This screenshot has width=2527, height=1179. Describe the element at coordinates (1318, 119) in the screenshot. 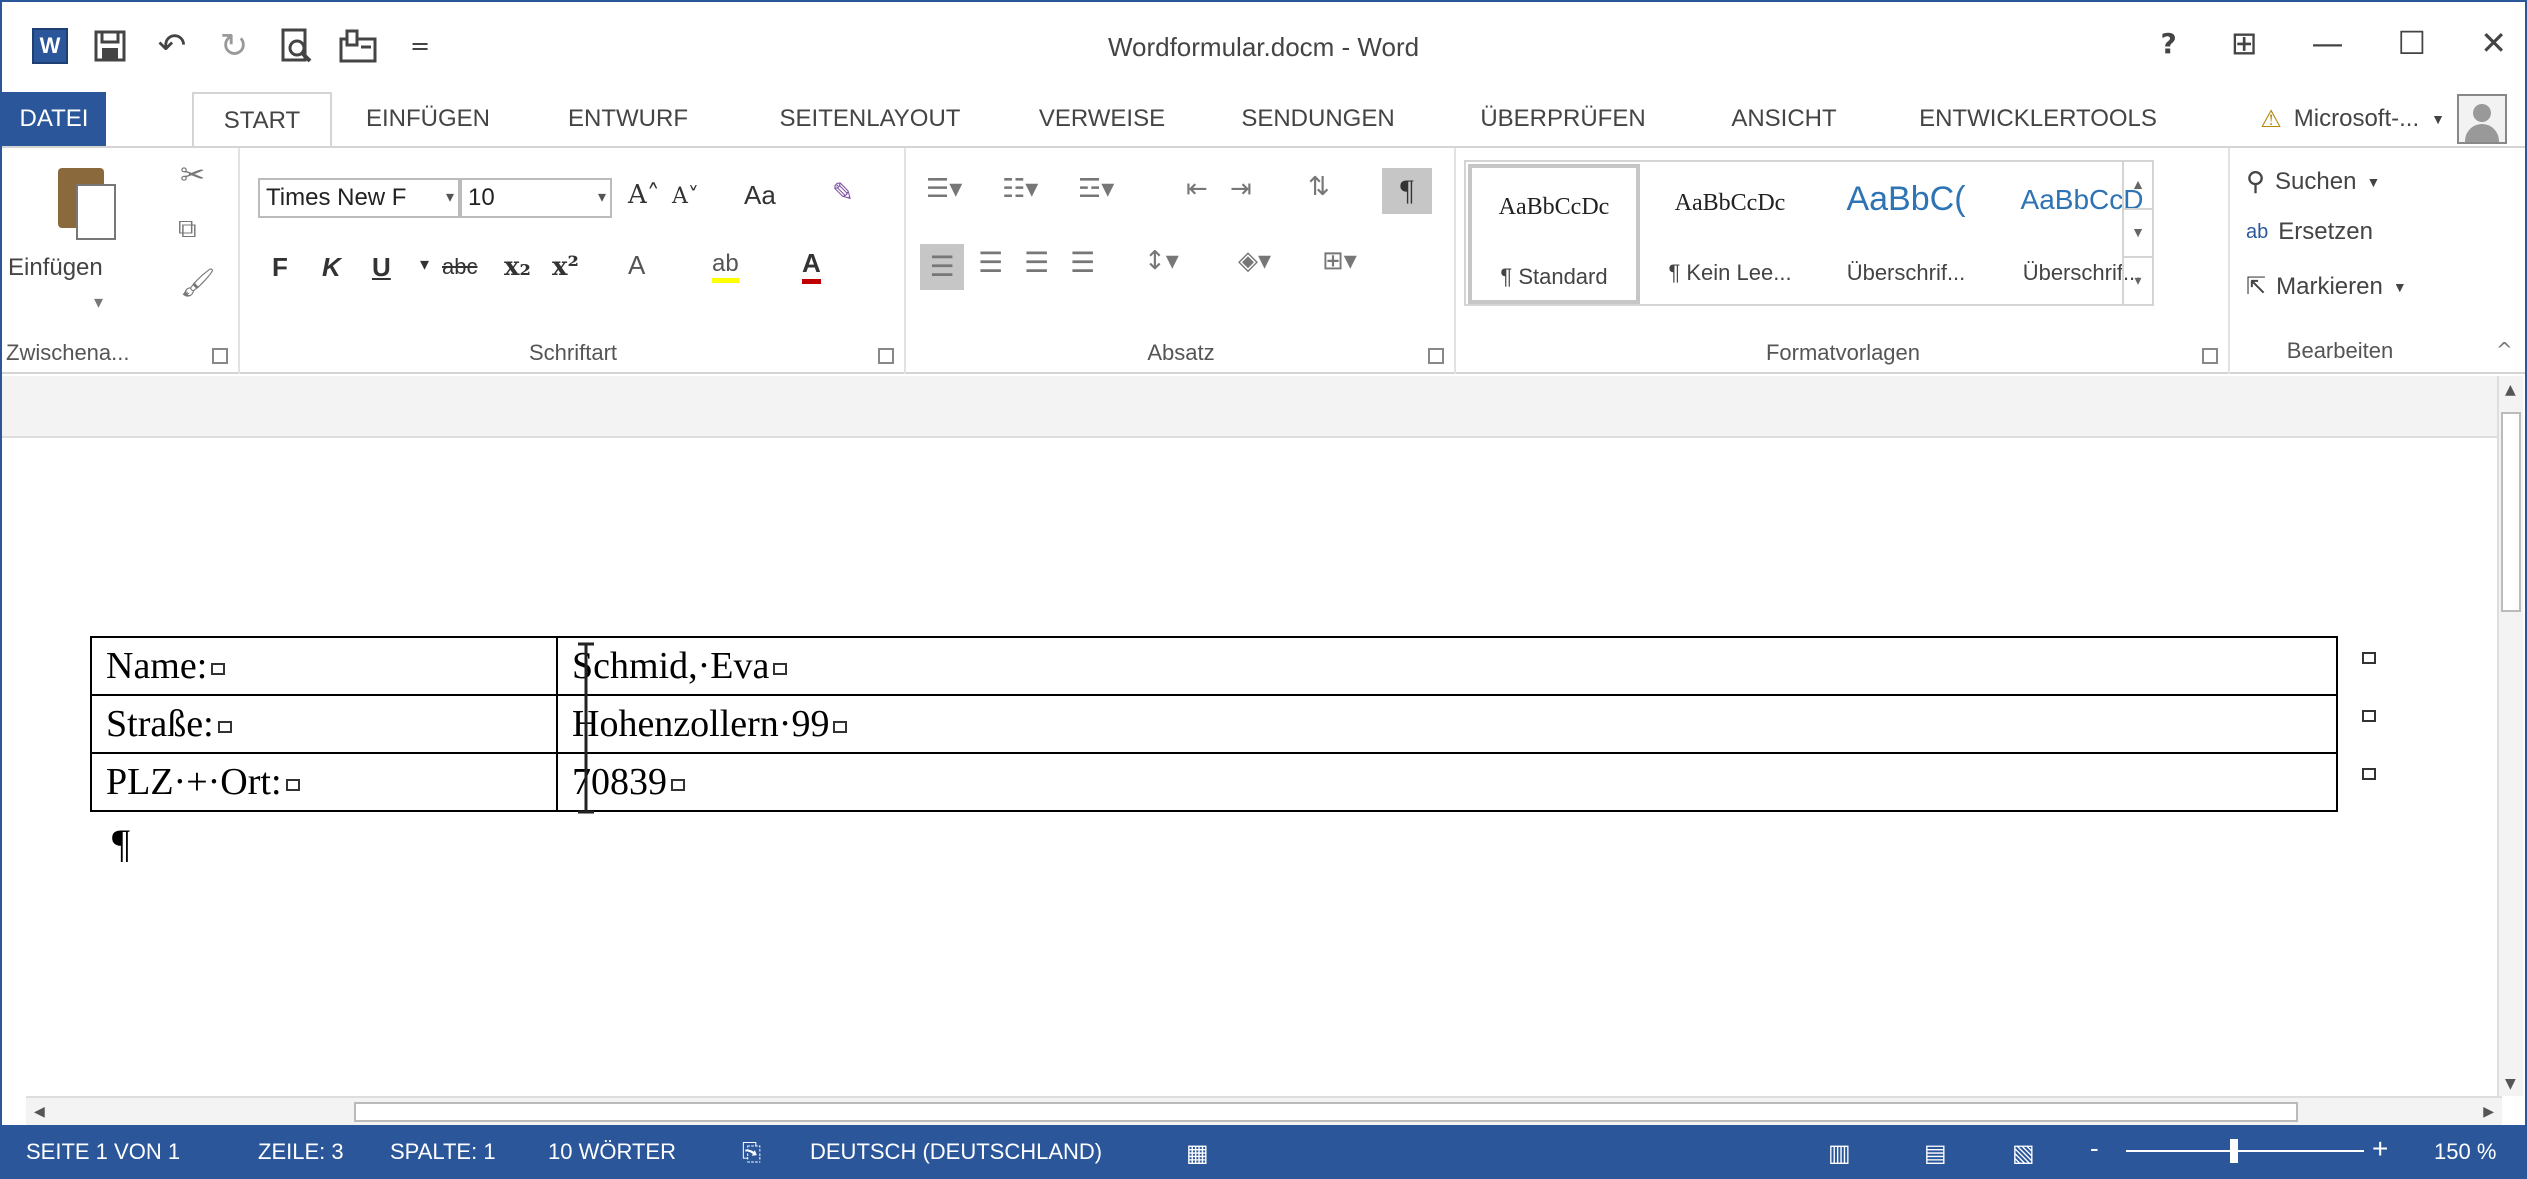

I see `tab-sendungen: SENDUNGEN` at that location.